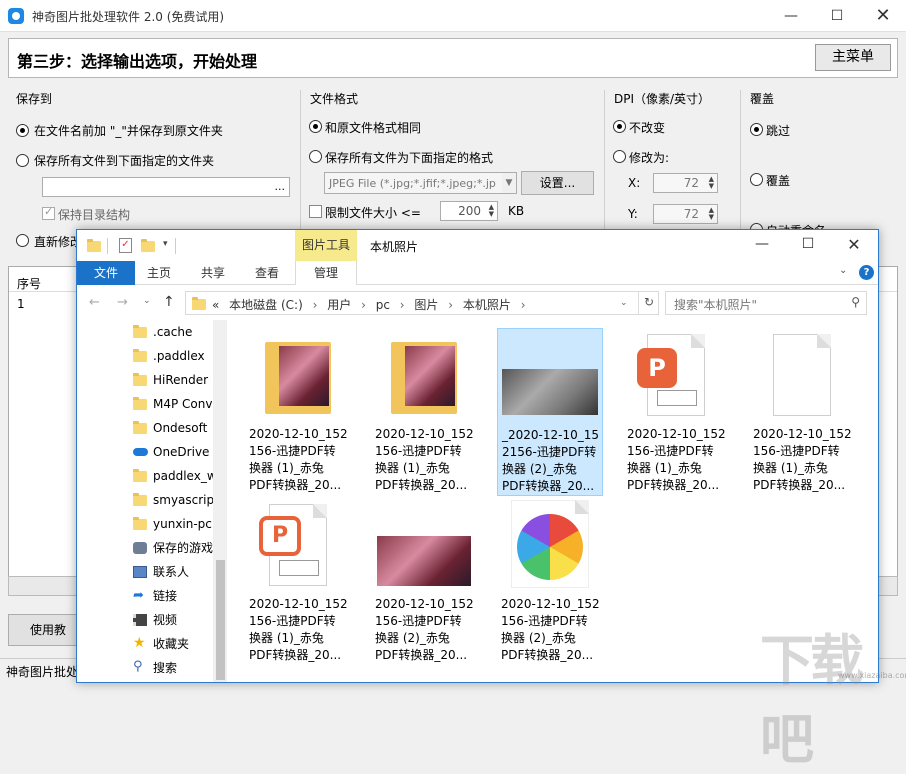  I want to click on chevron-down-icon: ▼, so click(509, 183).